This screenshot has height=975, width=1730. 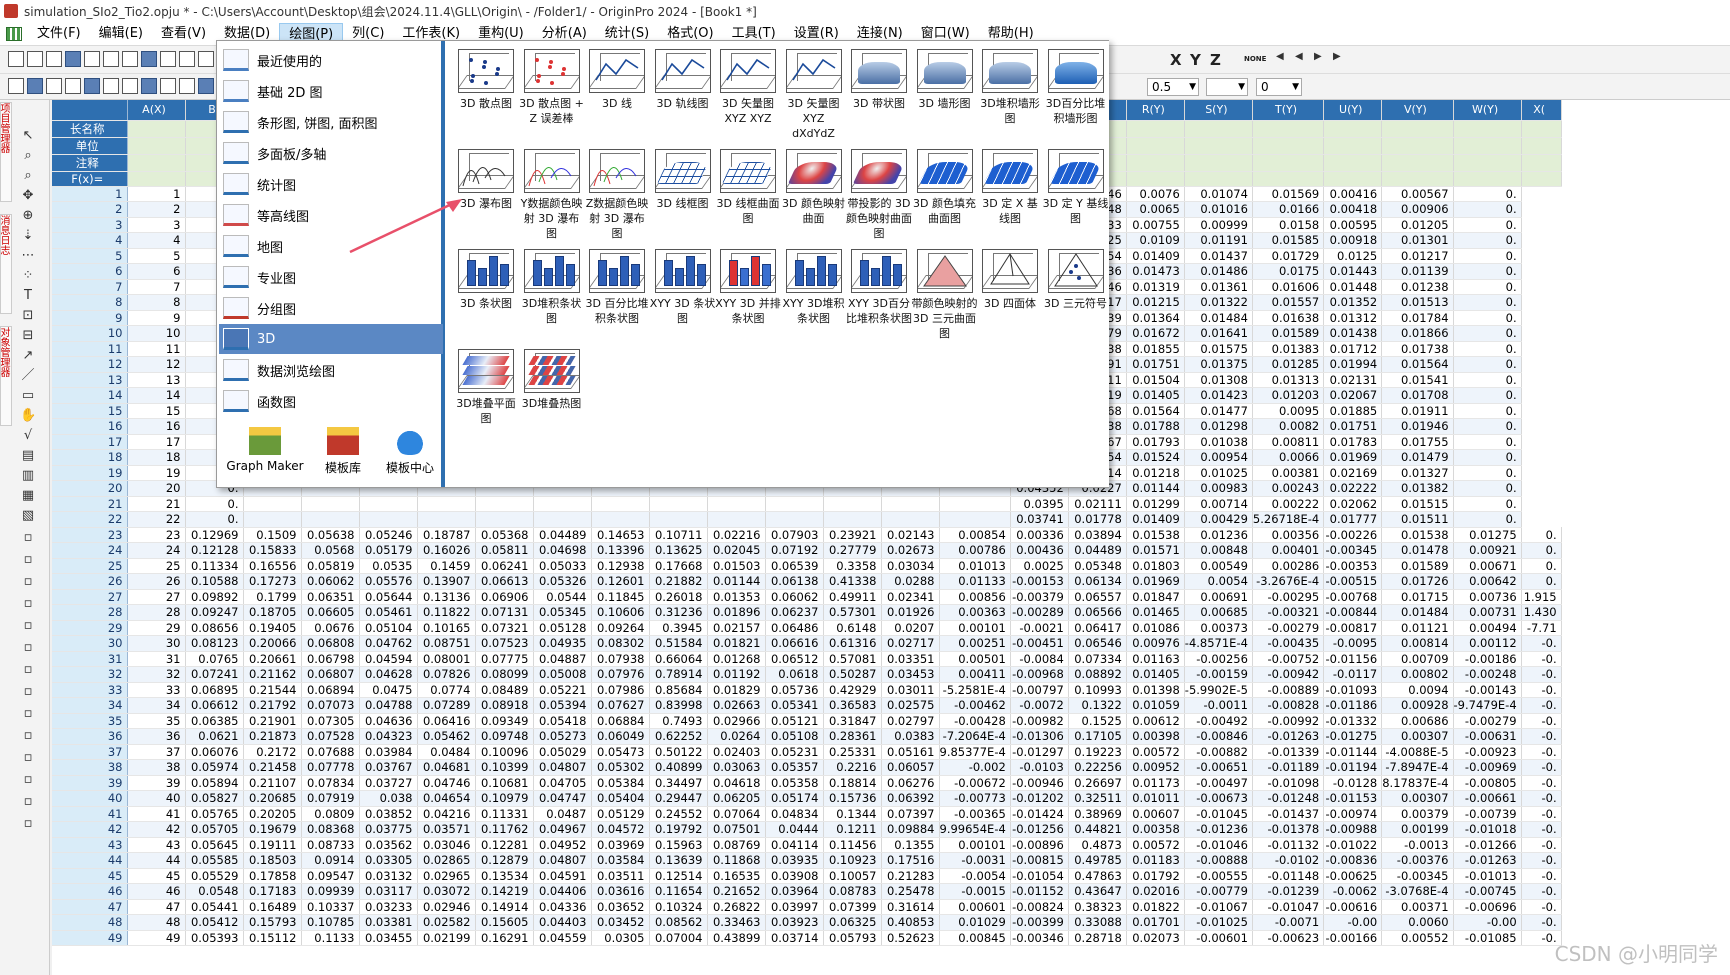 What do you see at coordinates (1487, 550) in the screenshot?
I see `cell: 0.00921` at bounding box center [1487, 550].